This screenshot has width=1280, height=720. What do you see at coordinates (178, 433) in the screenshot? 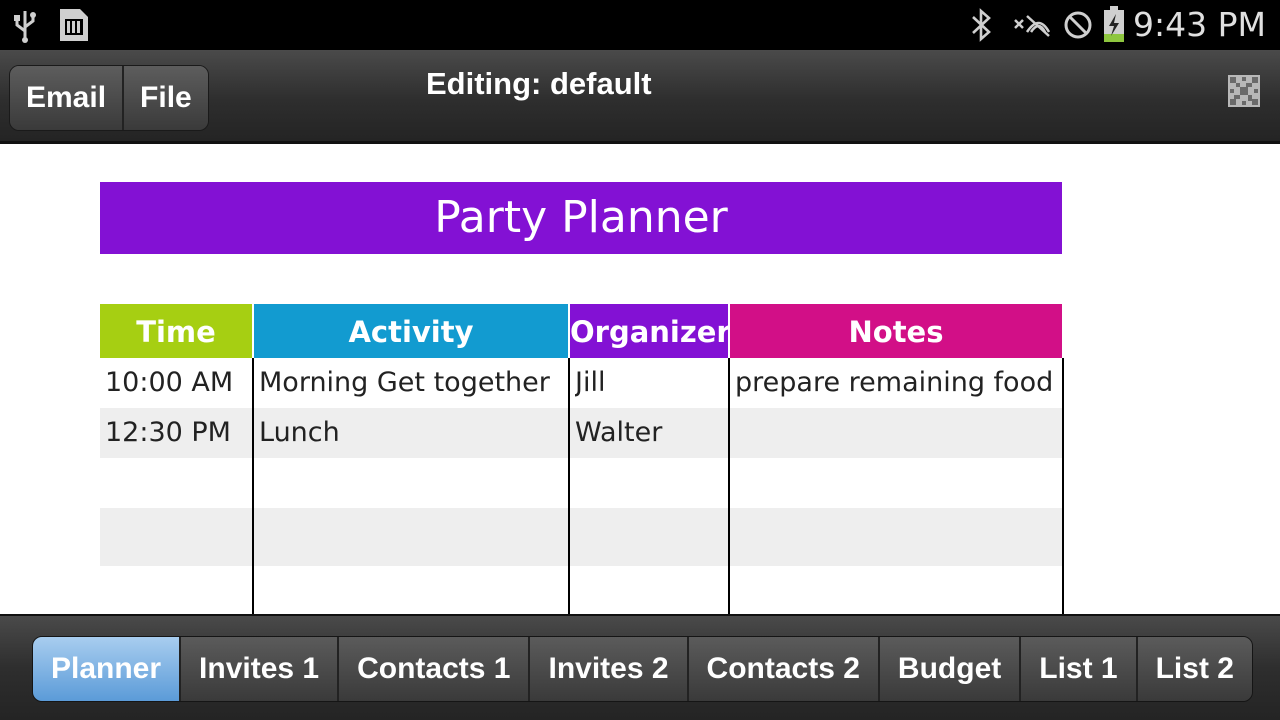
I see `cell-time: 12:30 PM` at bounding box center [178, 433].